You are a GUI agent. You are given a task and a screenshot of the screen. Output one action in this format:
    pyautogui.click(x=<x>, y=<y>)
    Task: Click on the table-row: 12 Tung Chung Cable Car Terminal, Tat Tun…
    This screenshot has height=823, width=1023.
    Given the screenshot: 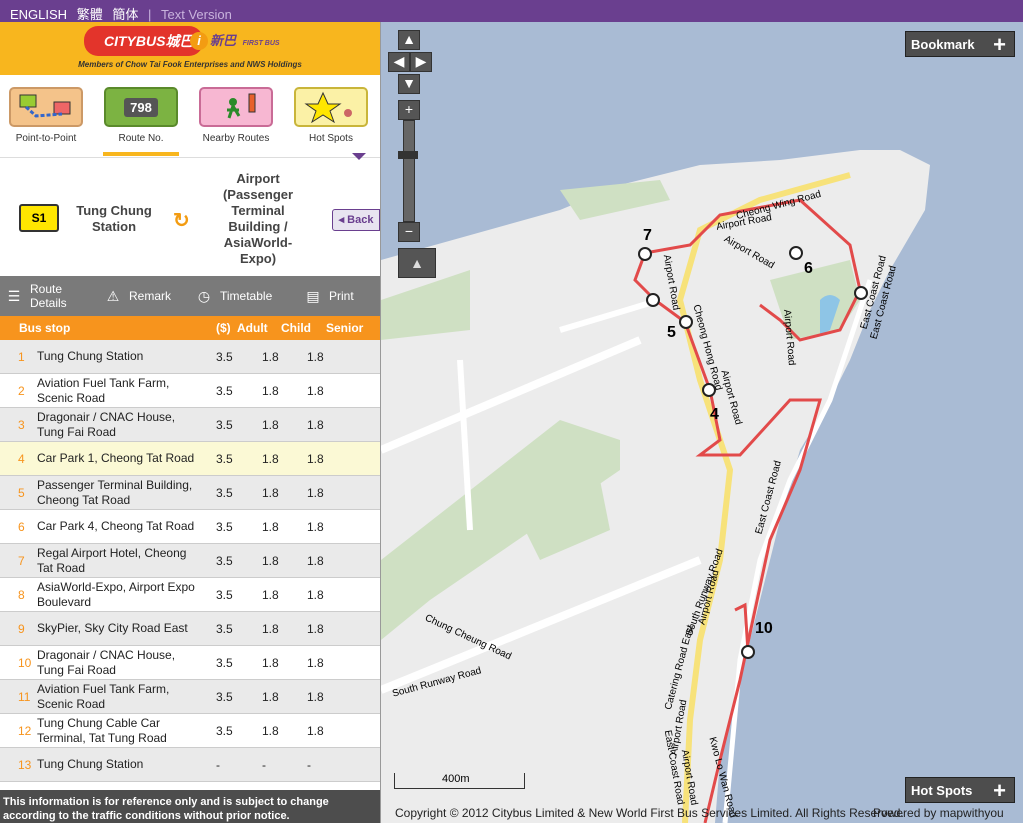 What is the action you would take?
    pyautogui.click(x=190, y=731)
    